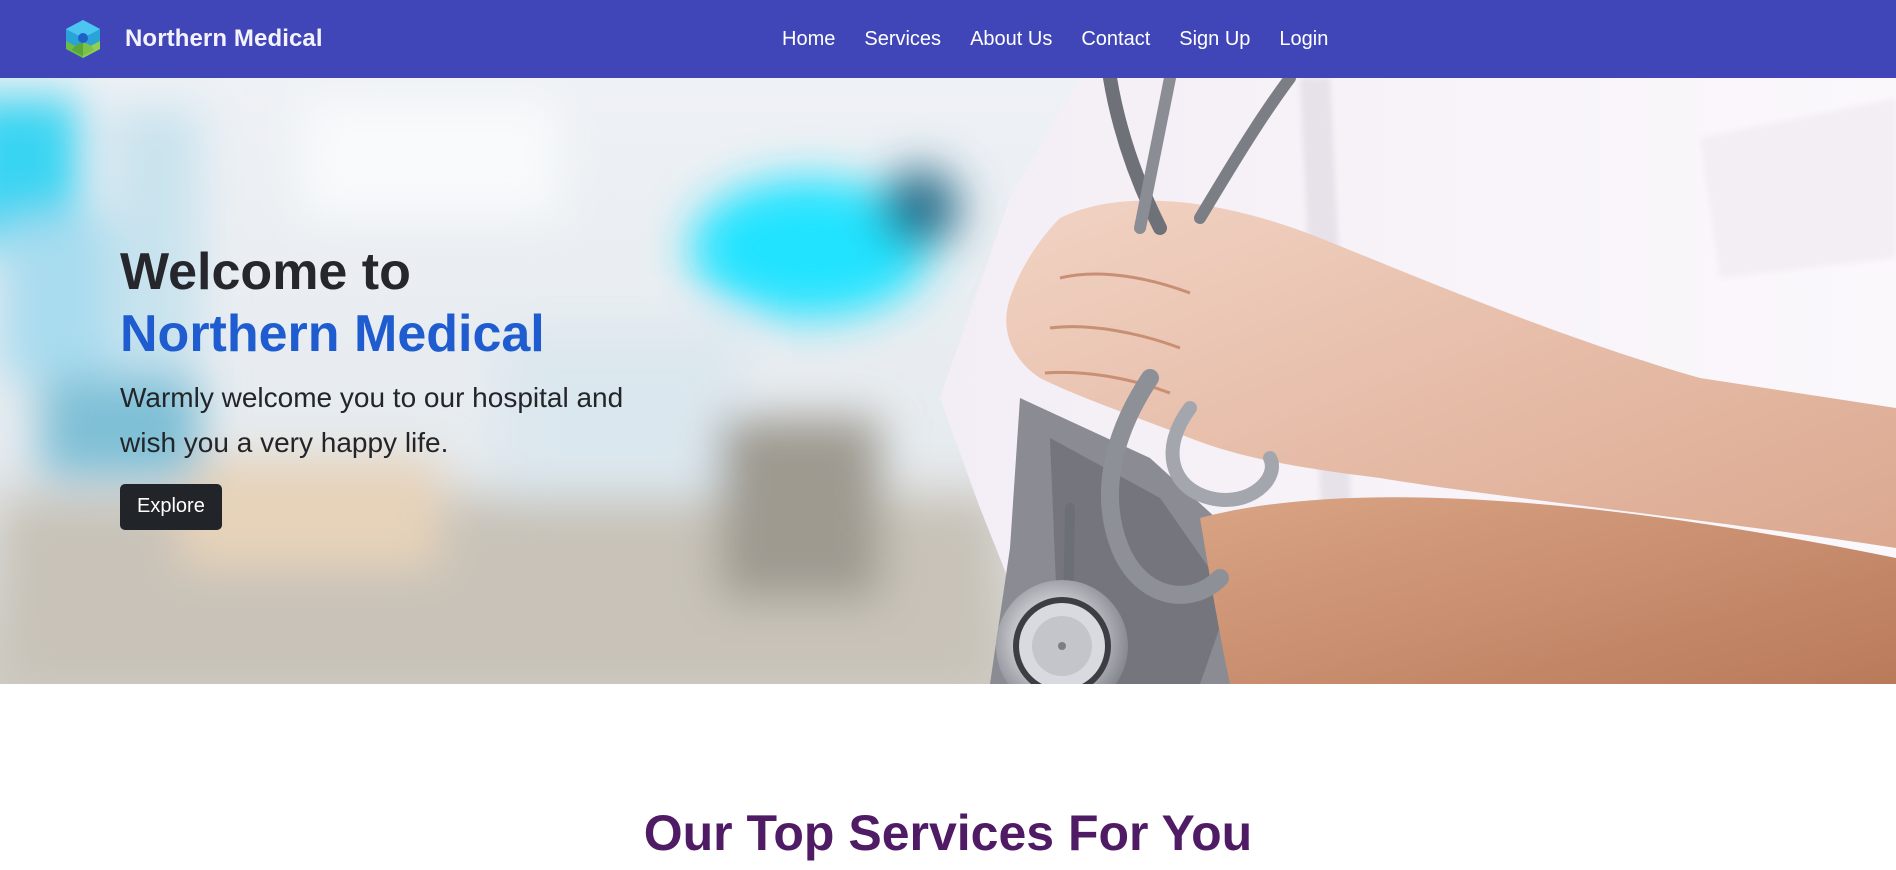 The image size is (1896, 870). I want to click on brand: Northern Medical, so click(193, 39).